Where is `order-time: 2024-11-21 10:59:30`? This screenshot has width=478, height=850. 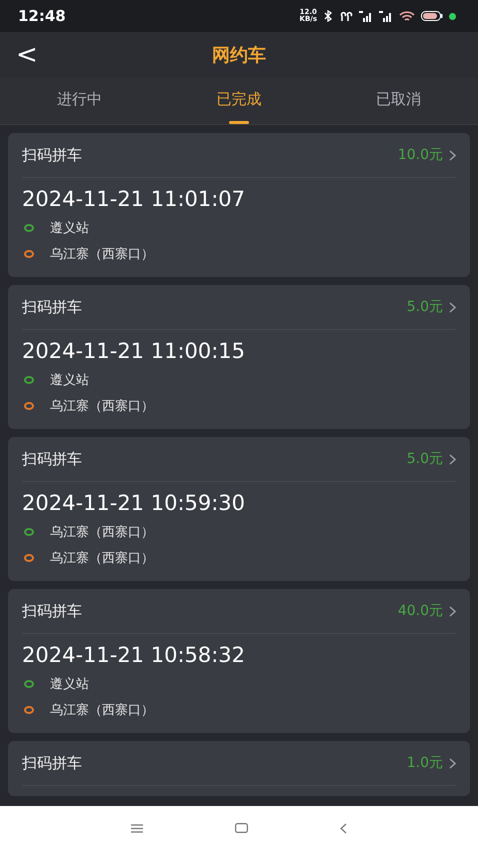
order-time: 2024-11-21 10:59:30 is located at coordinates (134, 503).